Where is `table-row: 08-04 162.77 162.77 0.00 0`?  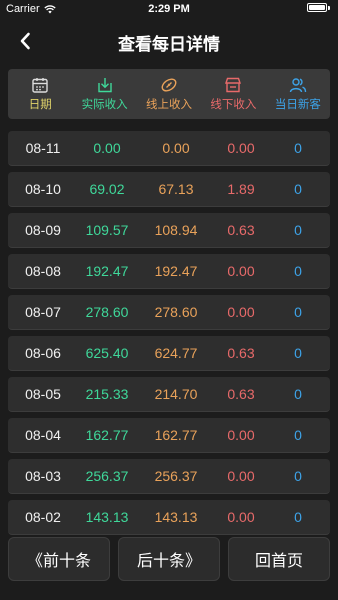
table-row: 08-04 162.77 162.77 0.00 0 is located at coordinates (169, 435).